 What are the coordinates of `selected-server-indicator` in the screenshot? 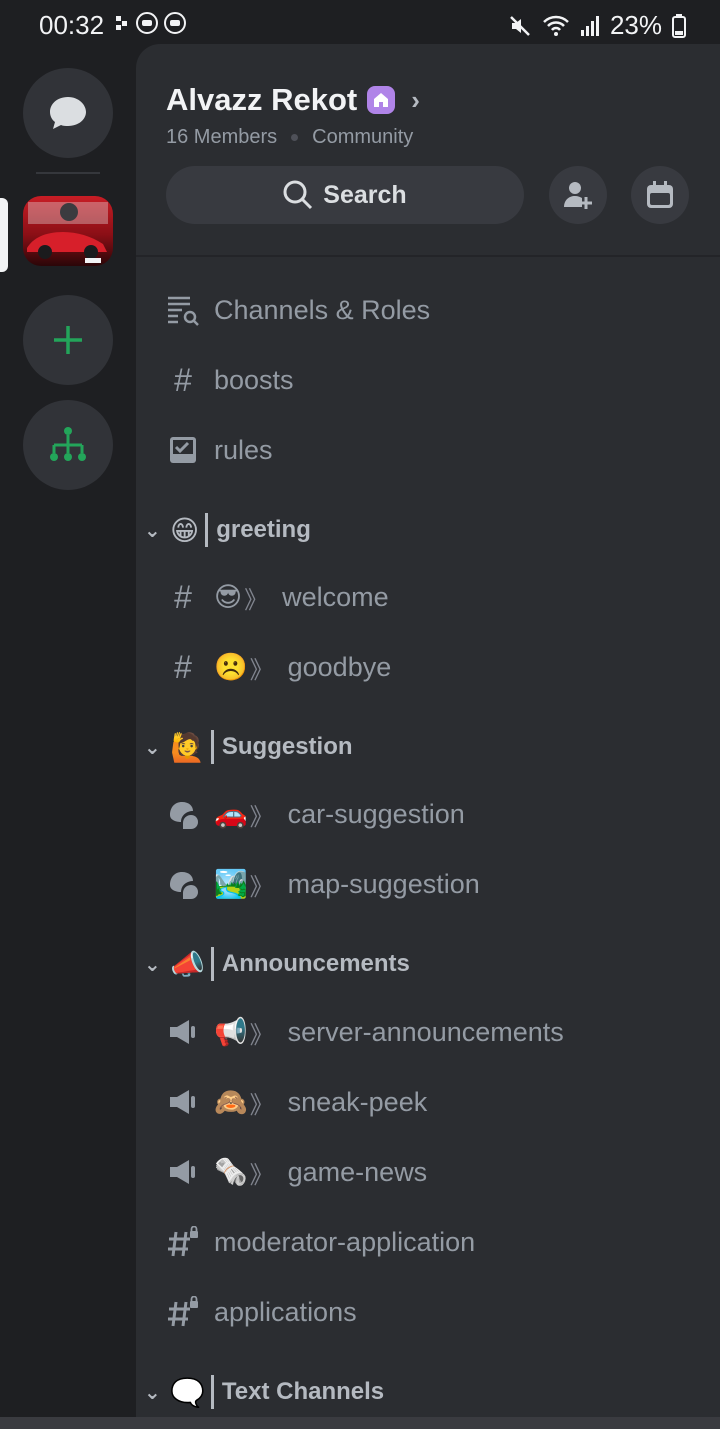 It's located at (4, 235).